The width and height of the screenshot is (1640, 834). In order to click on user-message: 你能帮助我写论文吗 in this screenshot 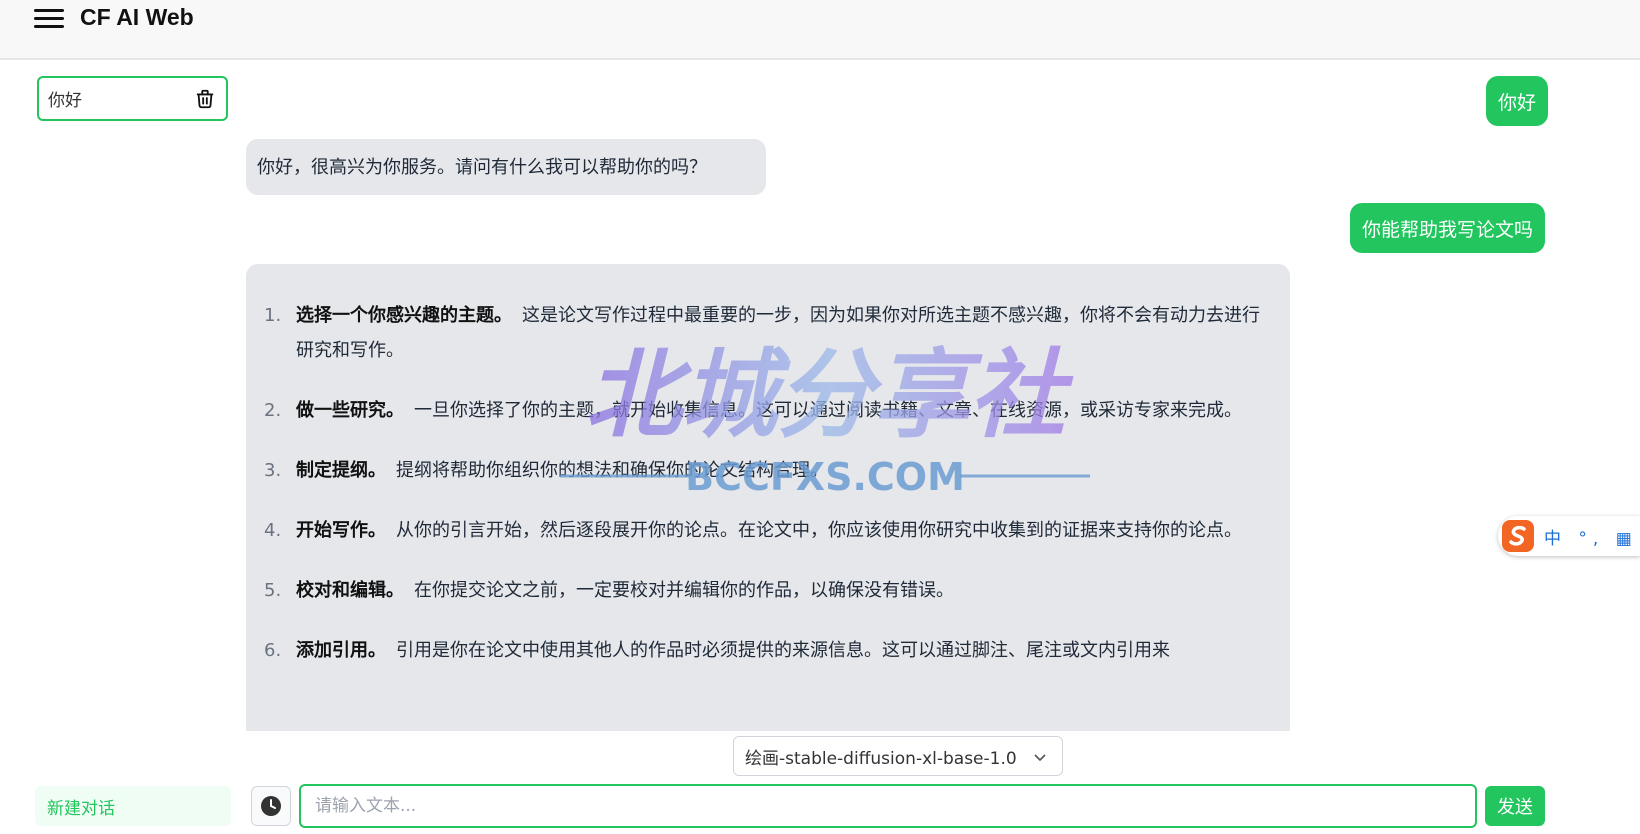, I will do `click(1448, 228)`.